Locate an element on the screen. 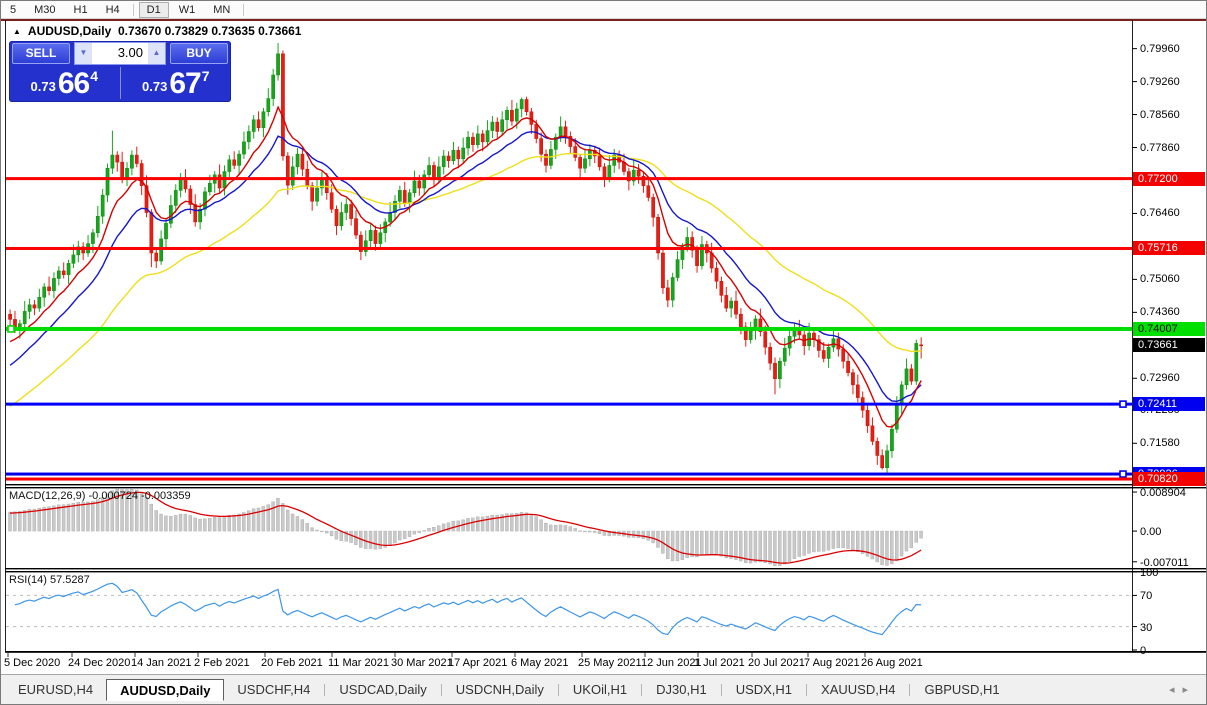  sell-button: SELL is located at coordinates (41, 53).